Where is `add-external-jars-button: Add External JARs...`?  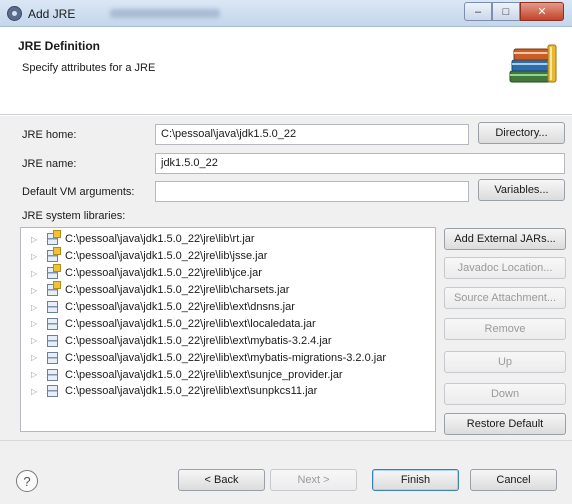
add-external-jars-button: Add External JARs... is located at coordinates (505, 239).